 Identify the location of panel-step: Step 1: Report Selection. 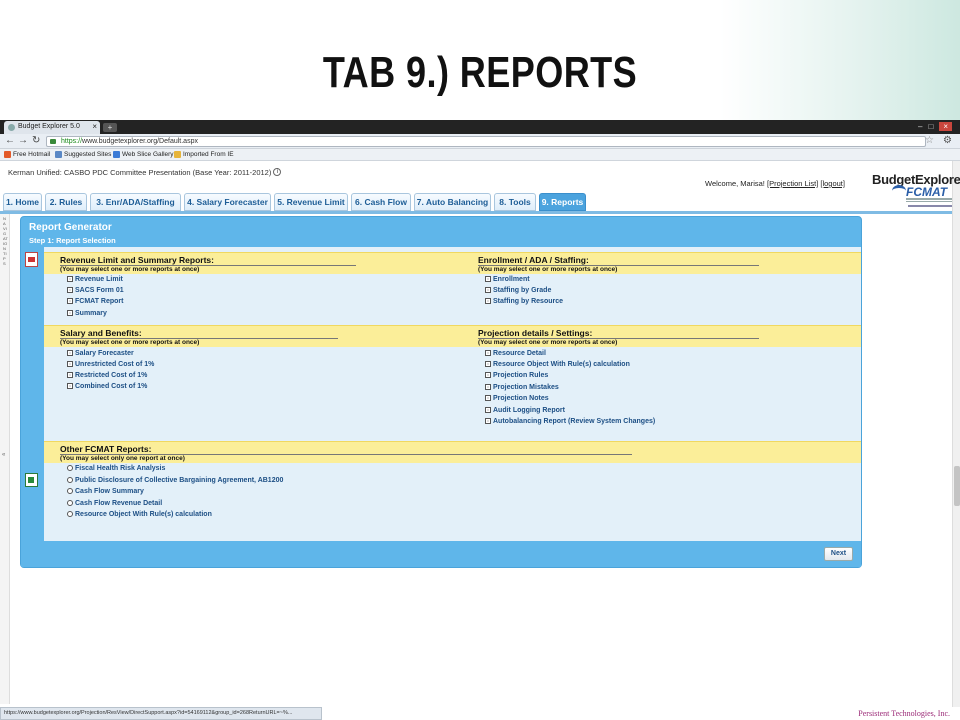
(72, 240).